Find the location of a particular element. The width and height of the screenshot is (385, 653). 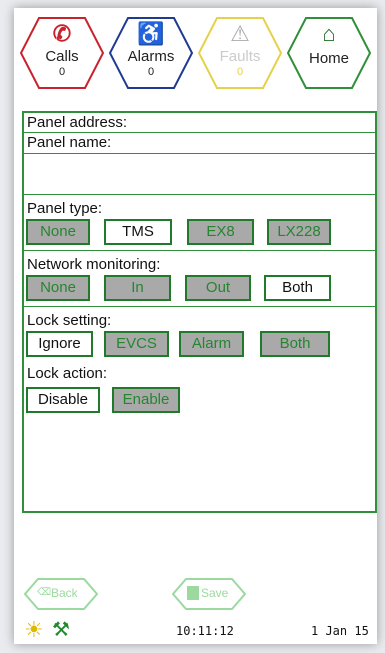

back-button: ⌫ Back is located at coordinates (61, 594).